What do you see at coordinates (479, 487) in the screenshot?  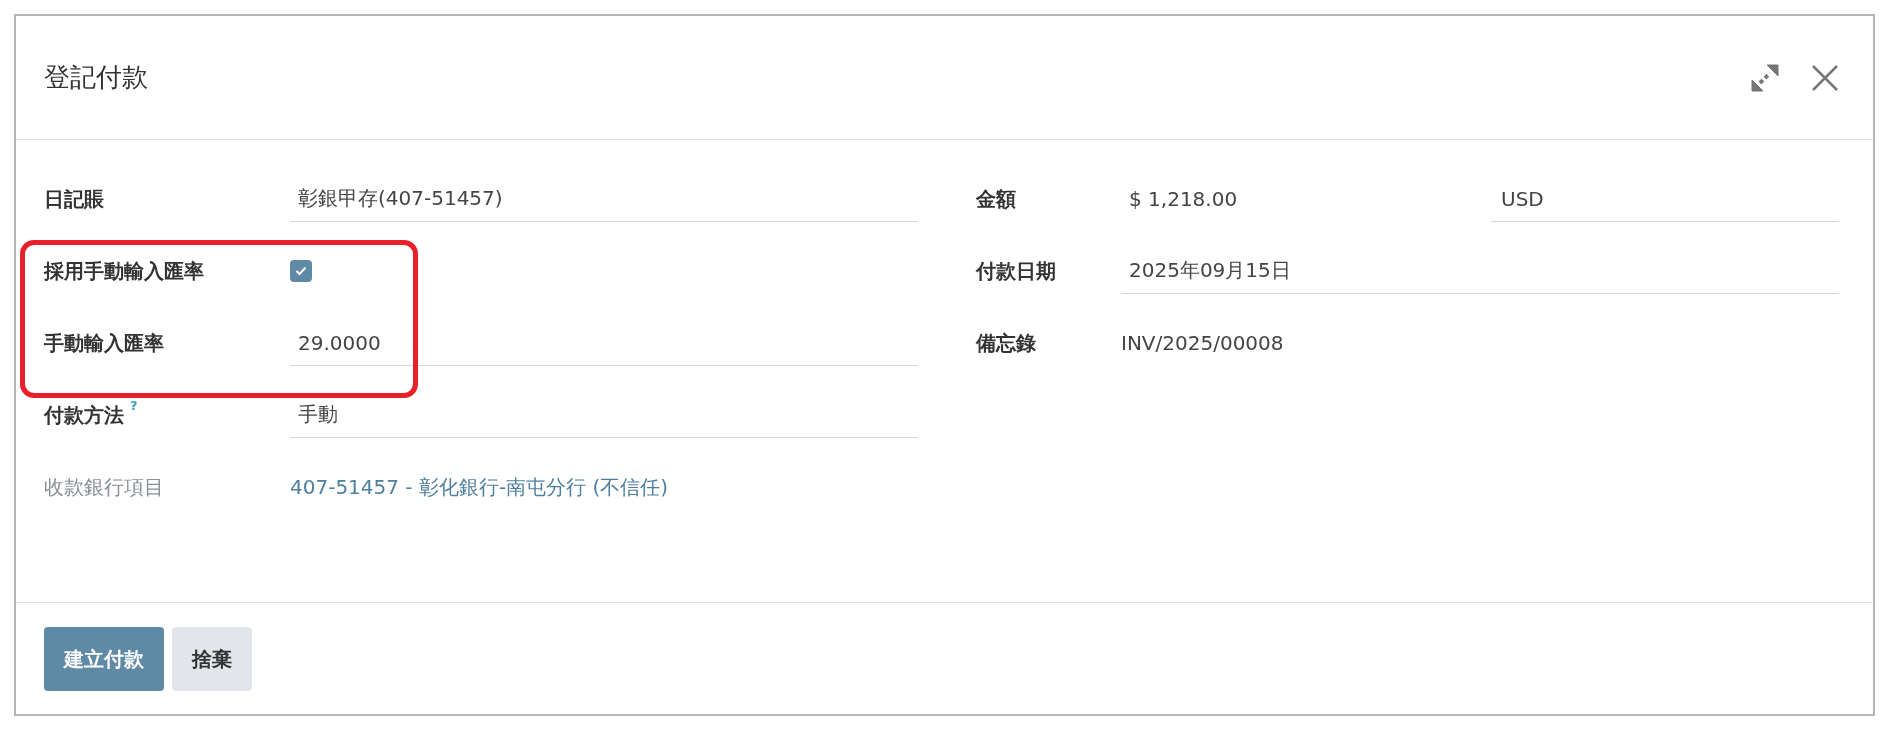 I see `bank-account-link: 407-51457 - 彰化銀行-南屯分行 (不信任)` at bounding box center [479, 487].